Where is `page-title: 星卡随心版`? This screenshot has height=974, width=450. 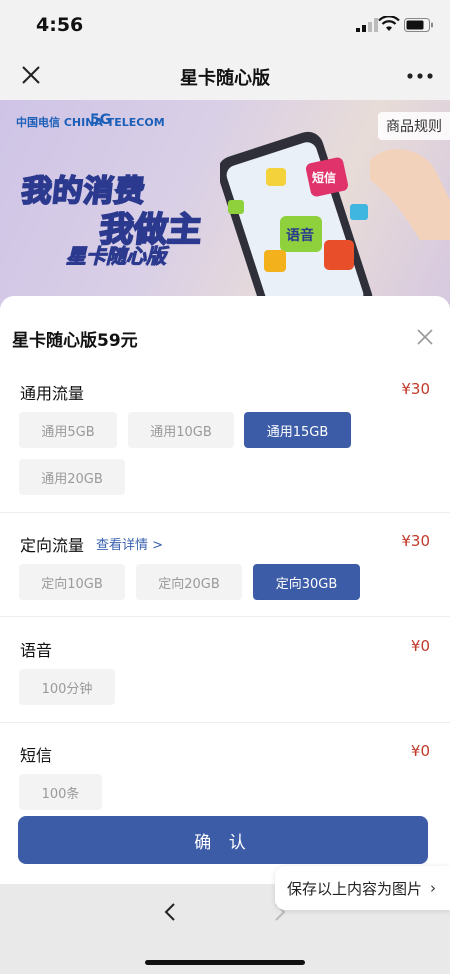
page-title: 星卡随心版 is located at coordinates (225, 78).